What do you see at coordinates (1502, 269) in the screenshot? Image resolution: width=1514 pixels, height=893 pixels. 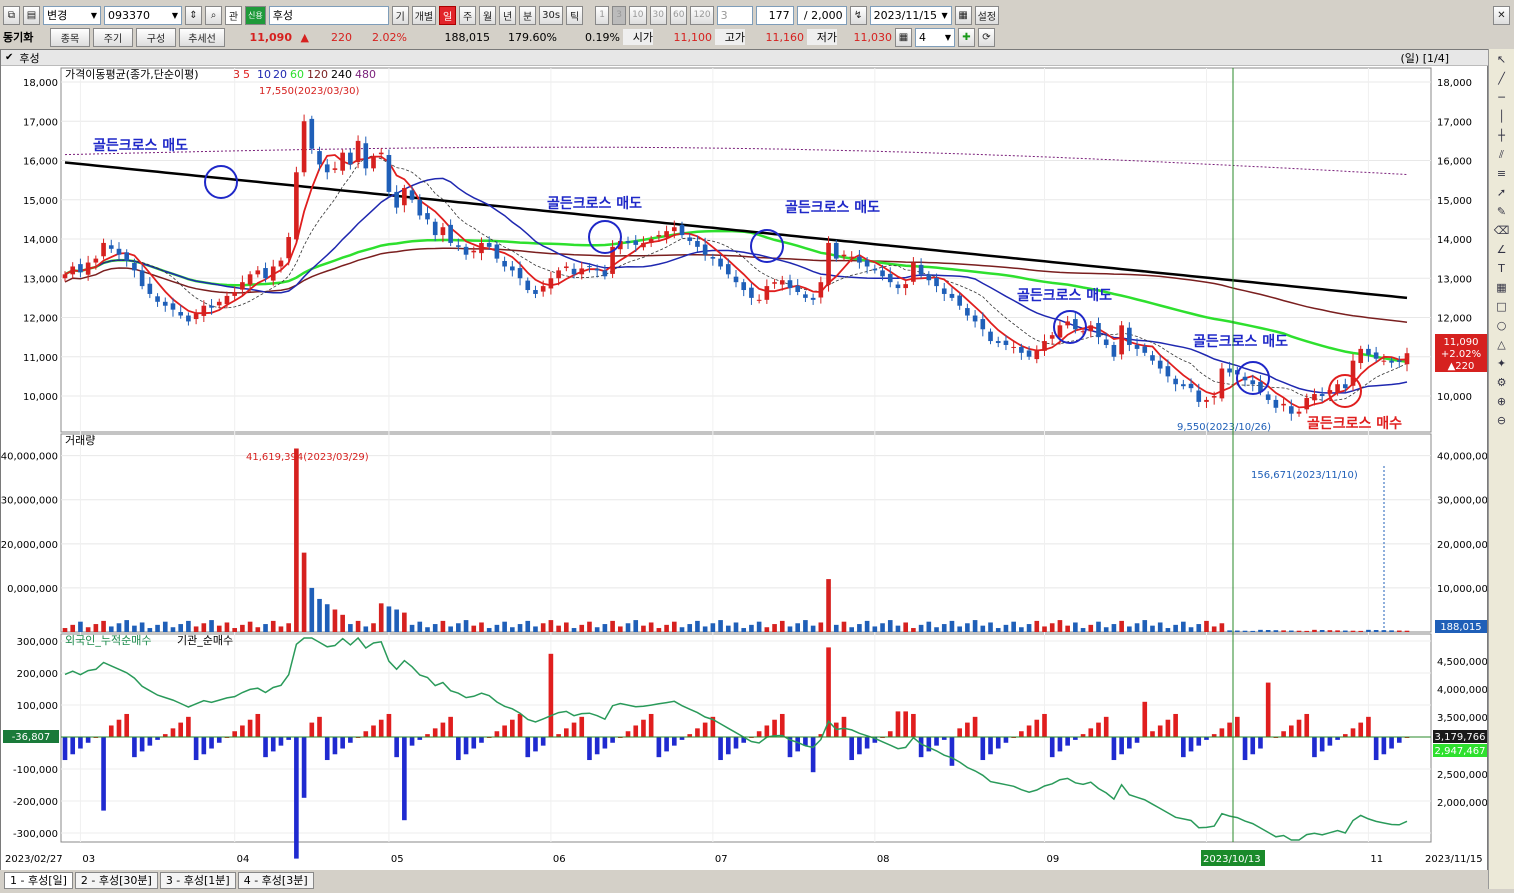 I see `text-tool-icon: T` at bounding box center [1502, 269].